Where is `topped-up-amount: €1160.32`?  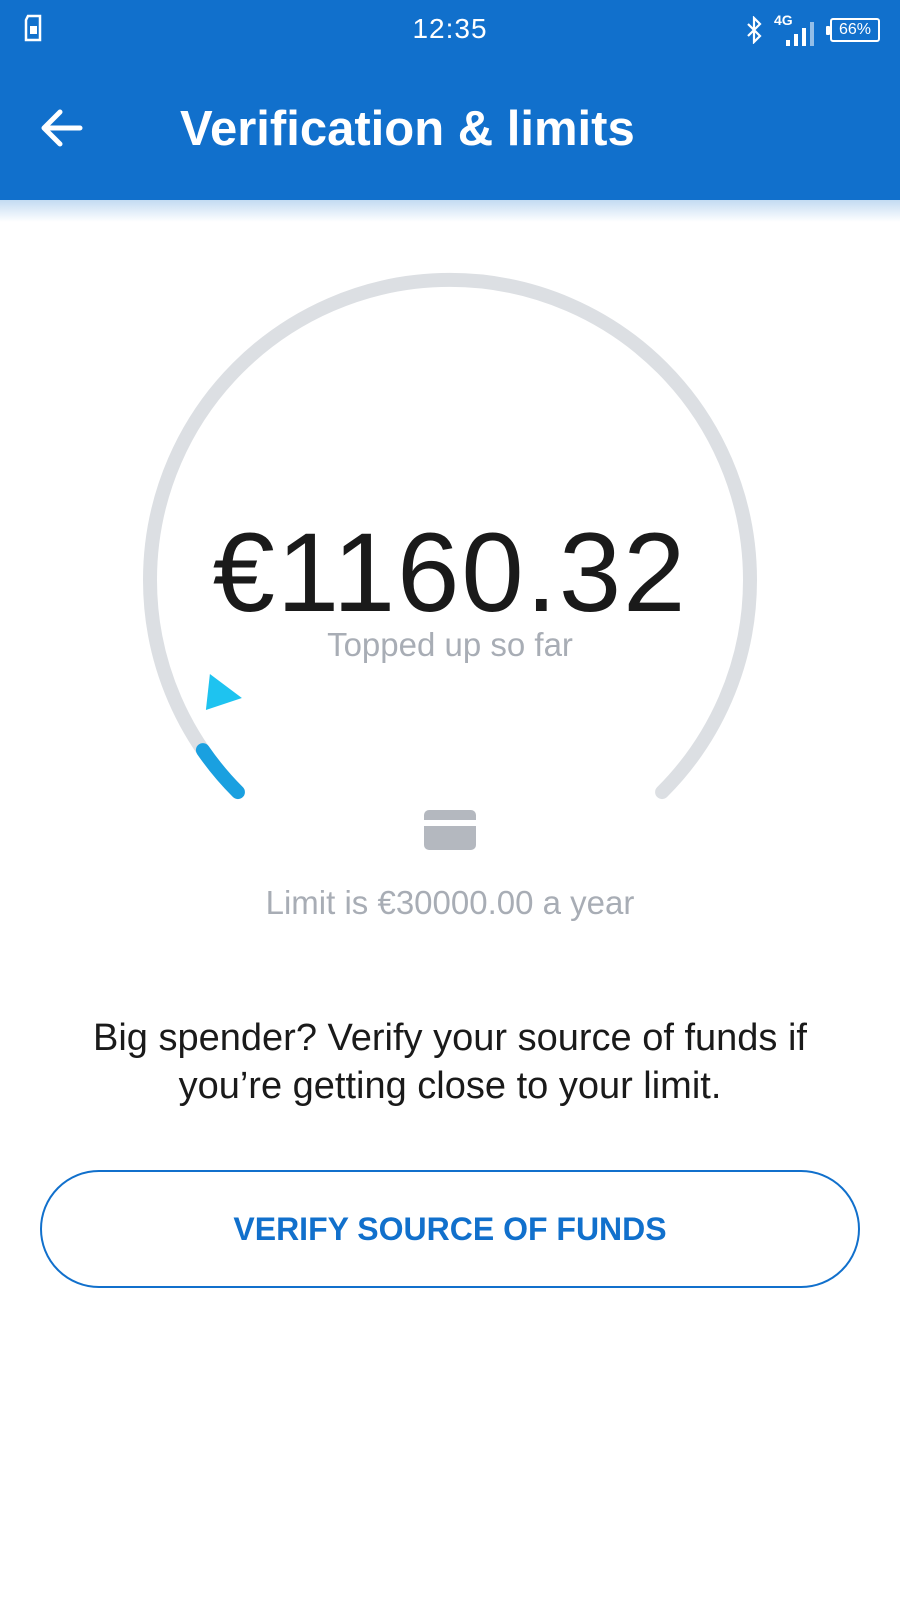 topped-up-amount: €1160.32 is located at coordinates (450, 572).